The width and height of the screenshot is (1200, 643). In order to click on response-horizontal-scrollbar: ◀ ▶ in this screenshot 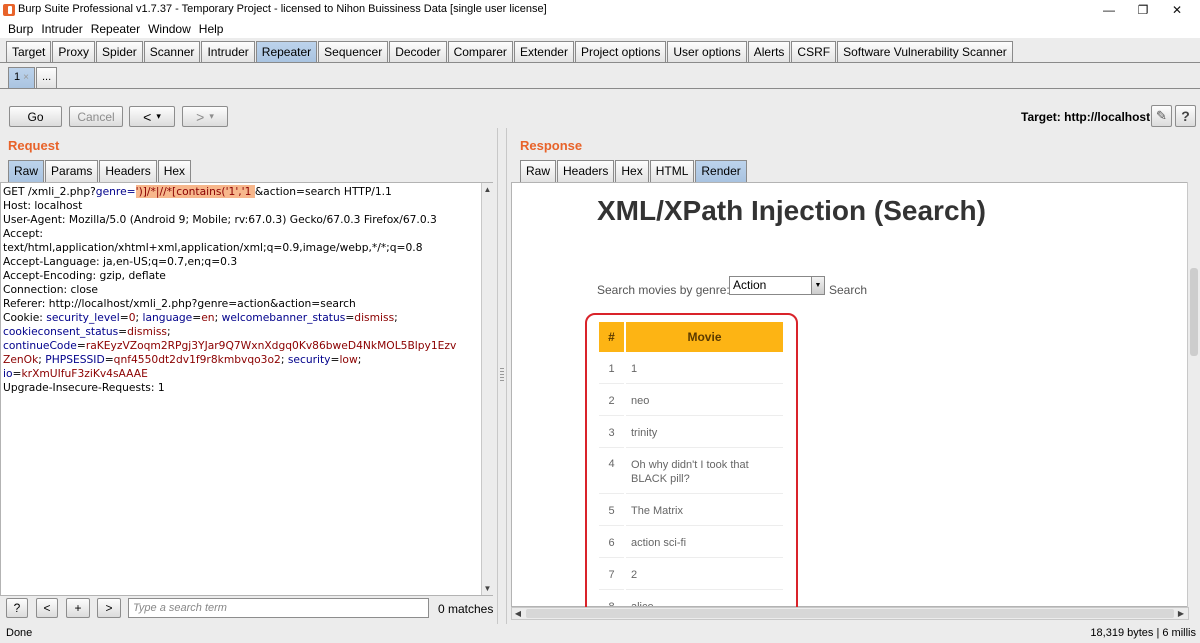, I will do `click(850, 613)`.